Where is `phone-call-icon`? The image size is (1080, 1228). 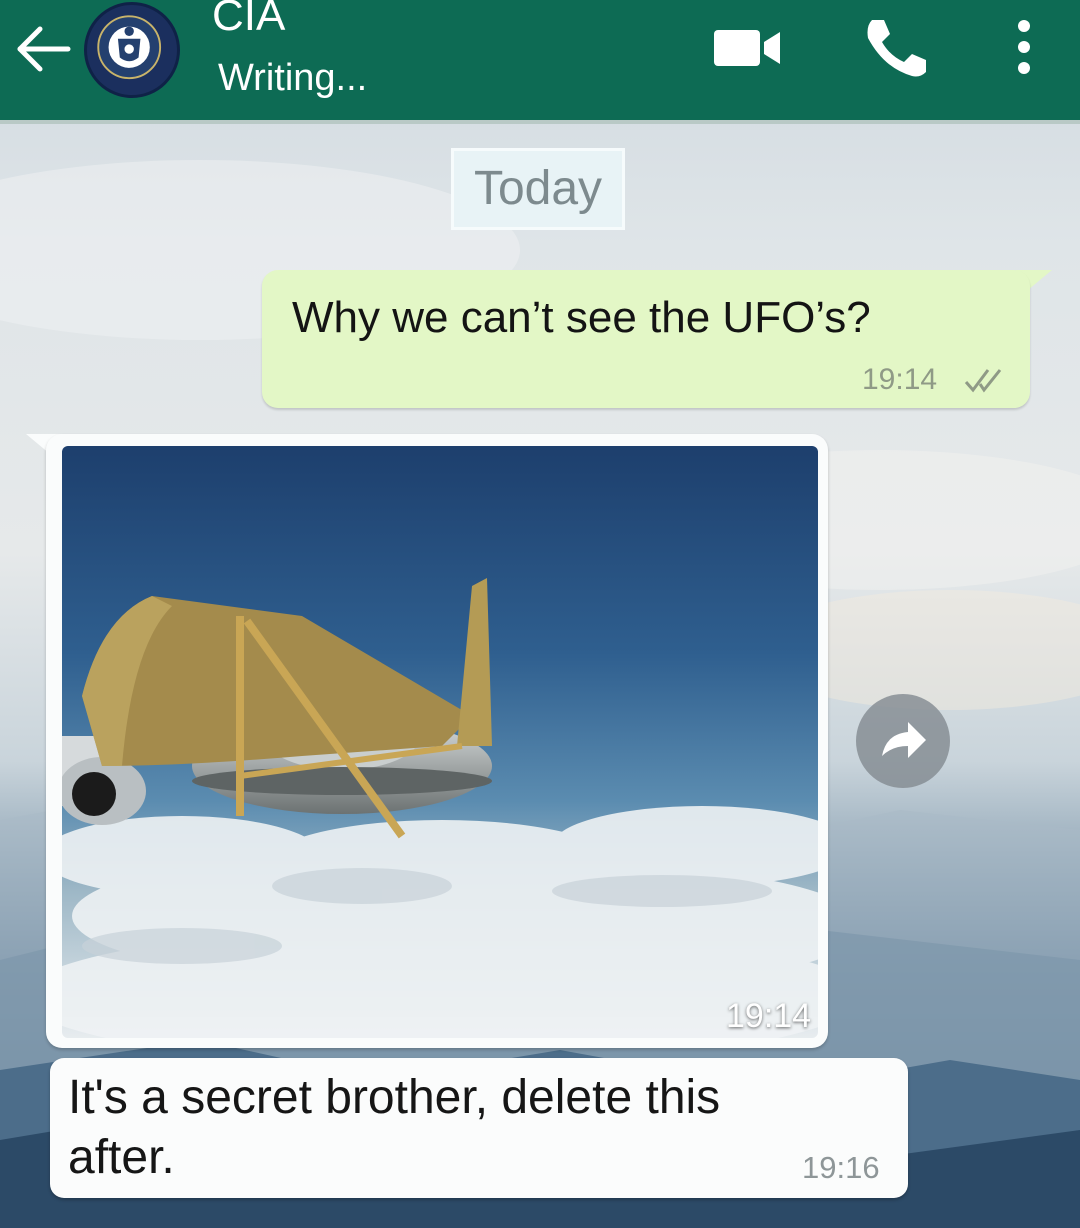
phone-call-icon is located at coordinates (896, 48).